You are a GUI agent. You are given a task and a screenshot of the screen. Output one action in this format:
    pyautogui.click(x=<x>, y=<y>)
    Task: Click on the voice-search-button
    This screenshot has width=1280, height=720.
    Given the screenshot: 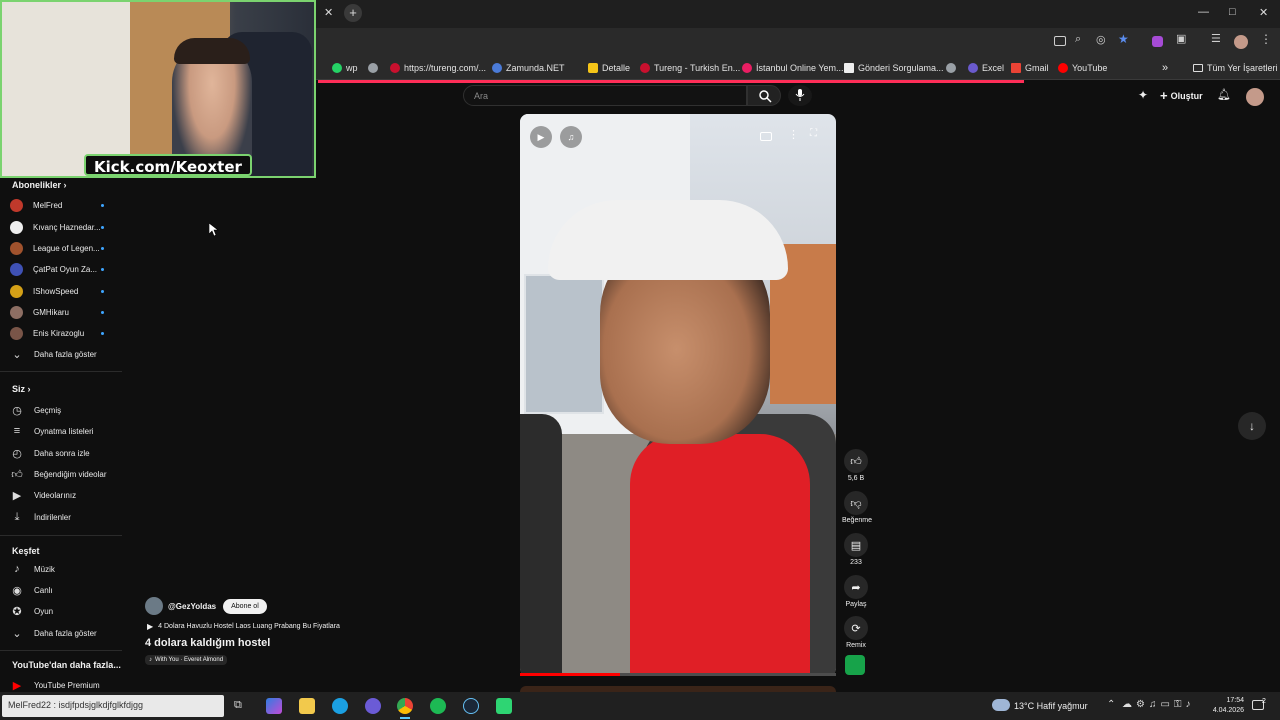 What is the action you would take?
    pyautogui.click(x=800, y=95)
    